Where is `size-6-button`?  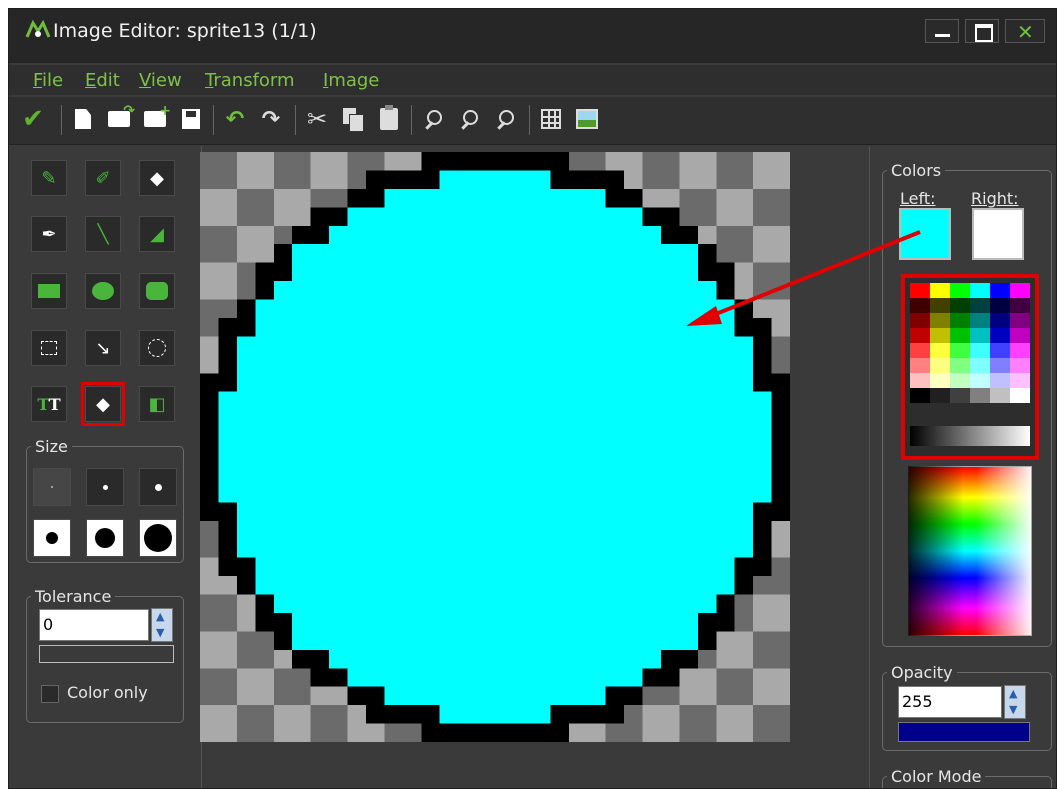
size-6-button is located at coordinates (158, 538).